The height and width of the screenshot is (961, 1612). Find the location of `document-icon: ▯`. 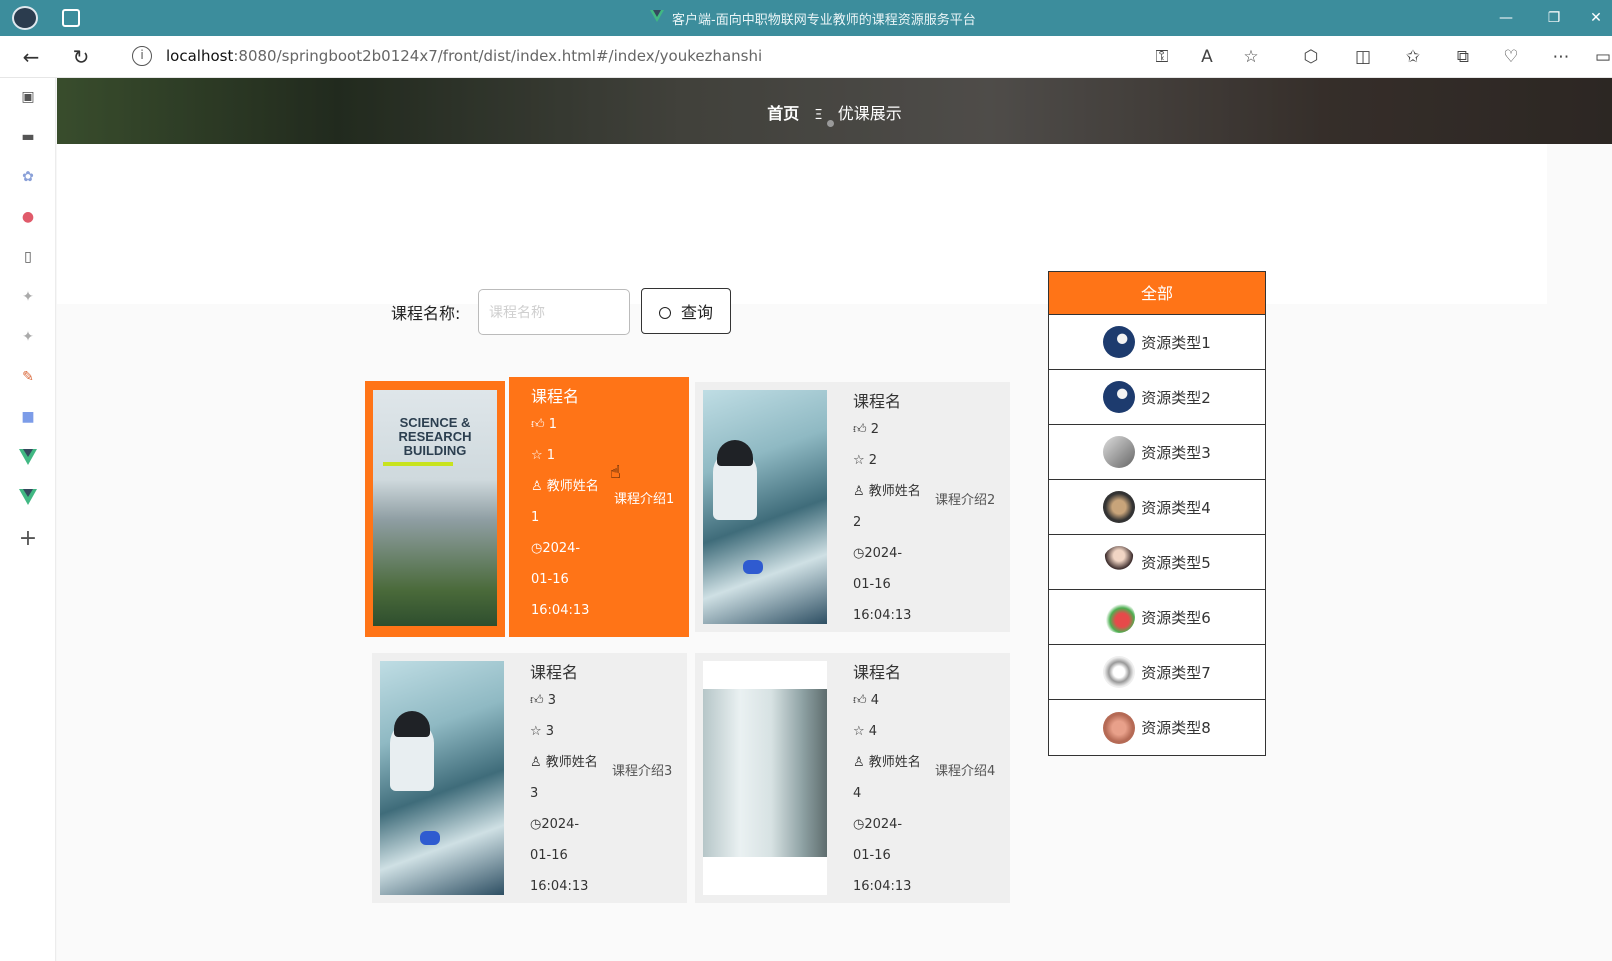

document-icon: ▯ is located at coordinates (28, 257).